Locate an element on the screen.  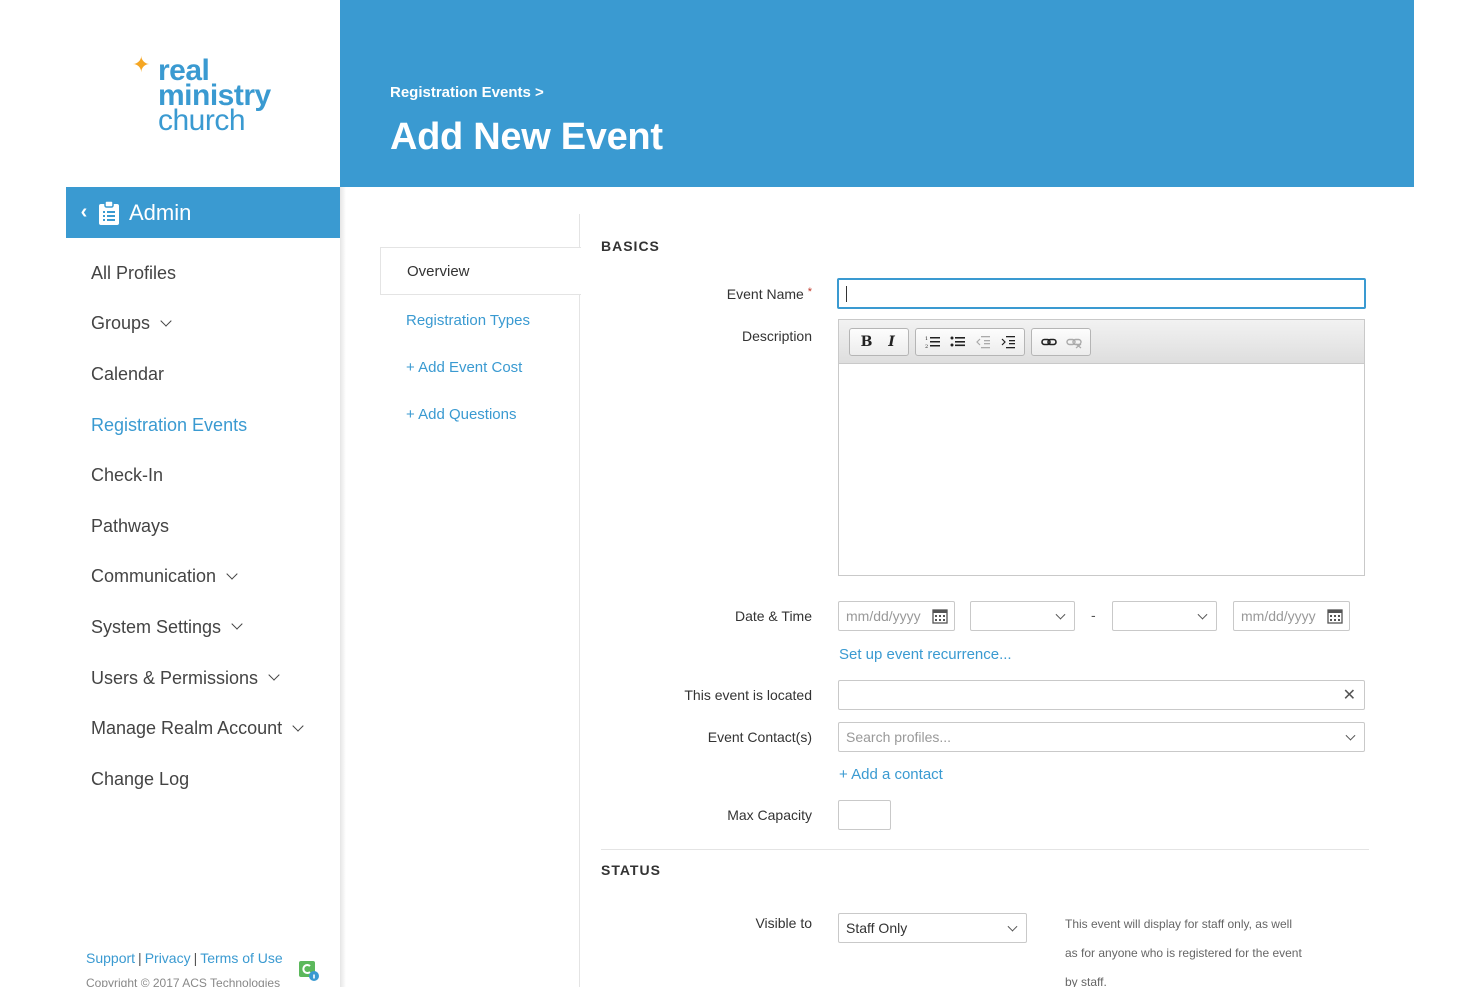
sidebar-item-label: Change Log is located at coordinates (140, 778).